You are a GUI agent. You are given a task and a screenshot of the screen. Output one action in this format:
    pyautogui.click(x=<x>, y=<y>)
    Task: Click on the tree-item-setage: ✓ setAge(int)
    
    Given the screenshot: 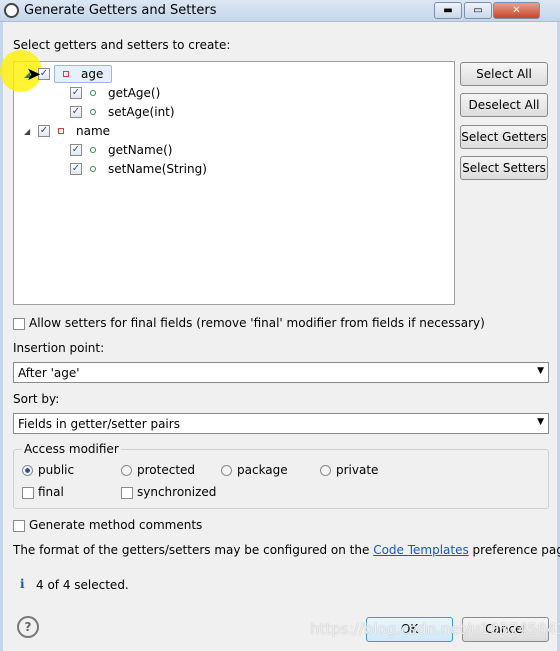 What is the action you would take?
    pyautogui.click(x=122, y=112)
    